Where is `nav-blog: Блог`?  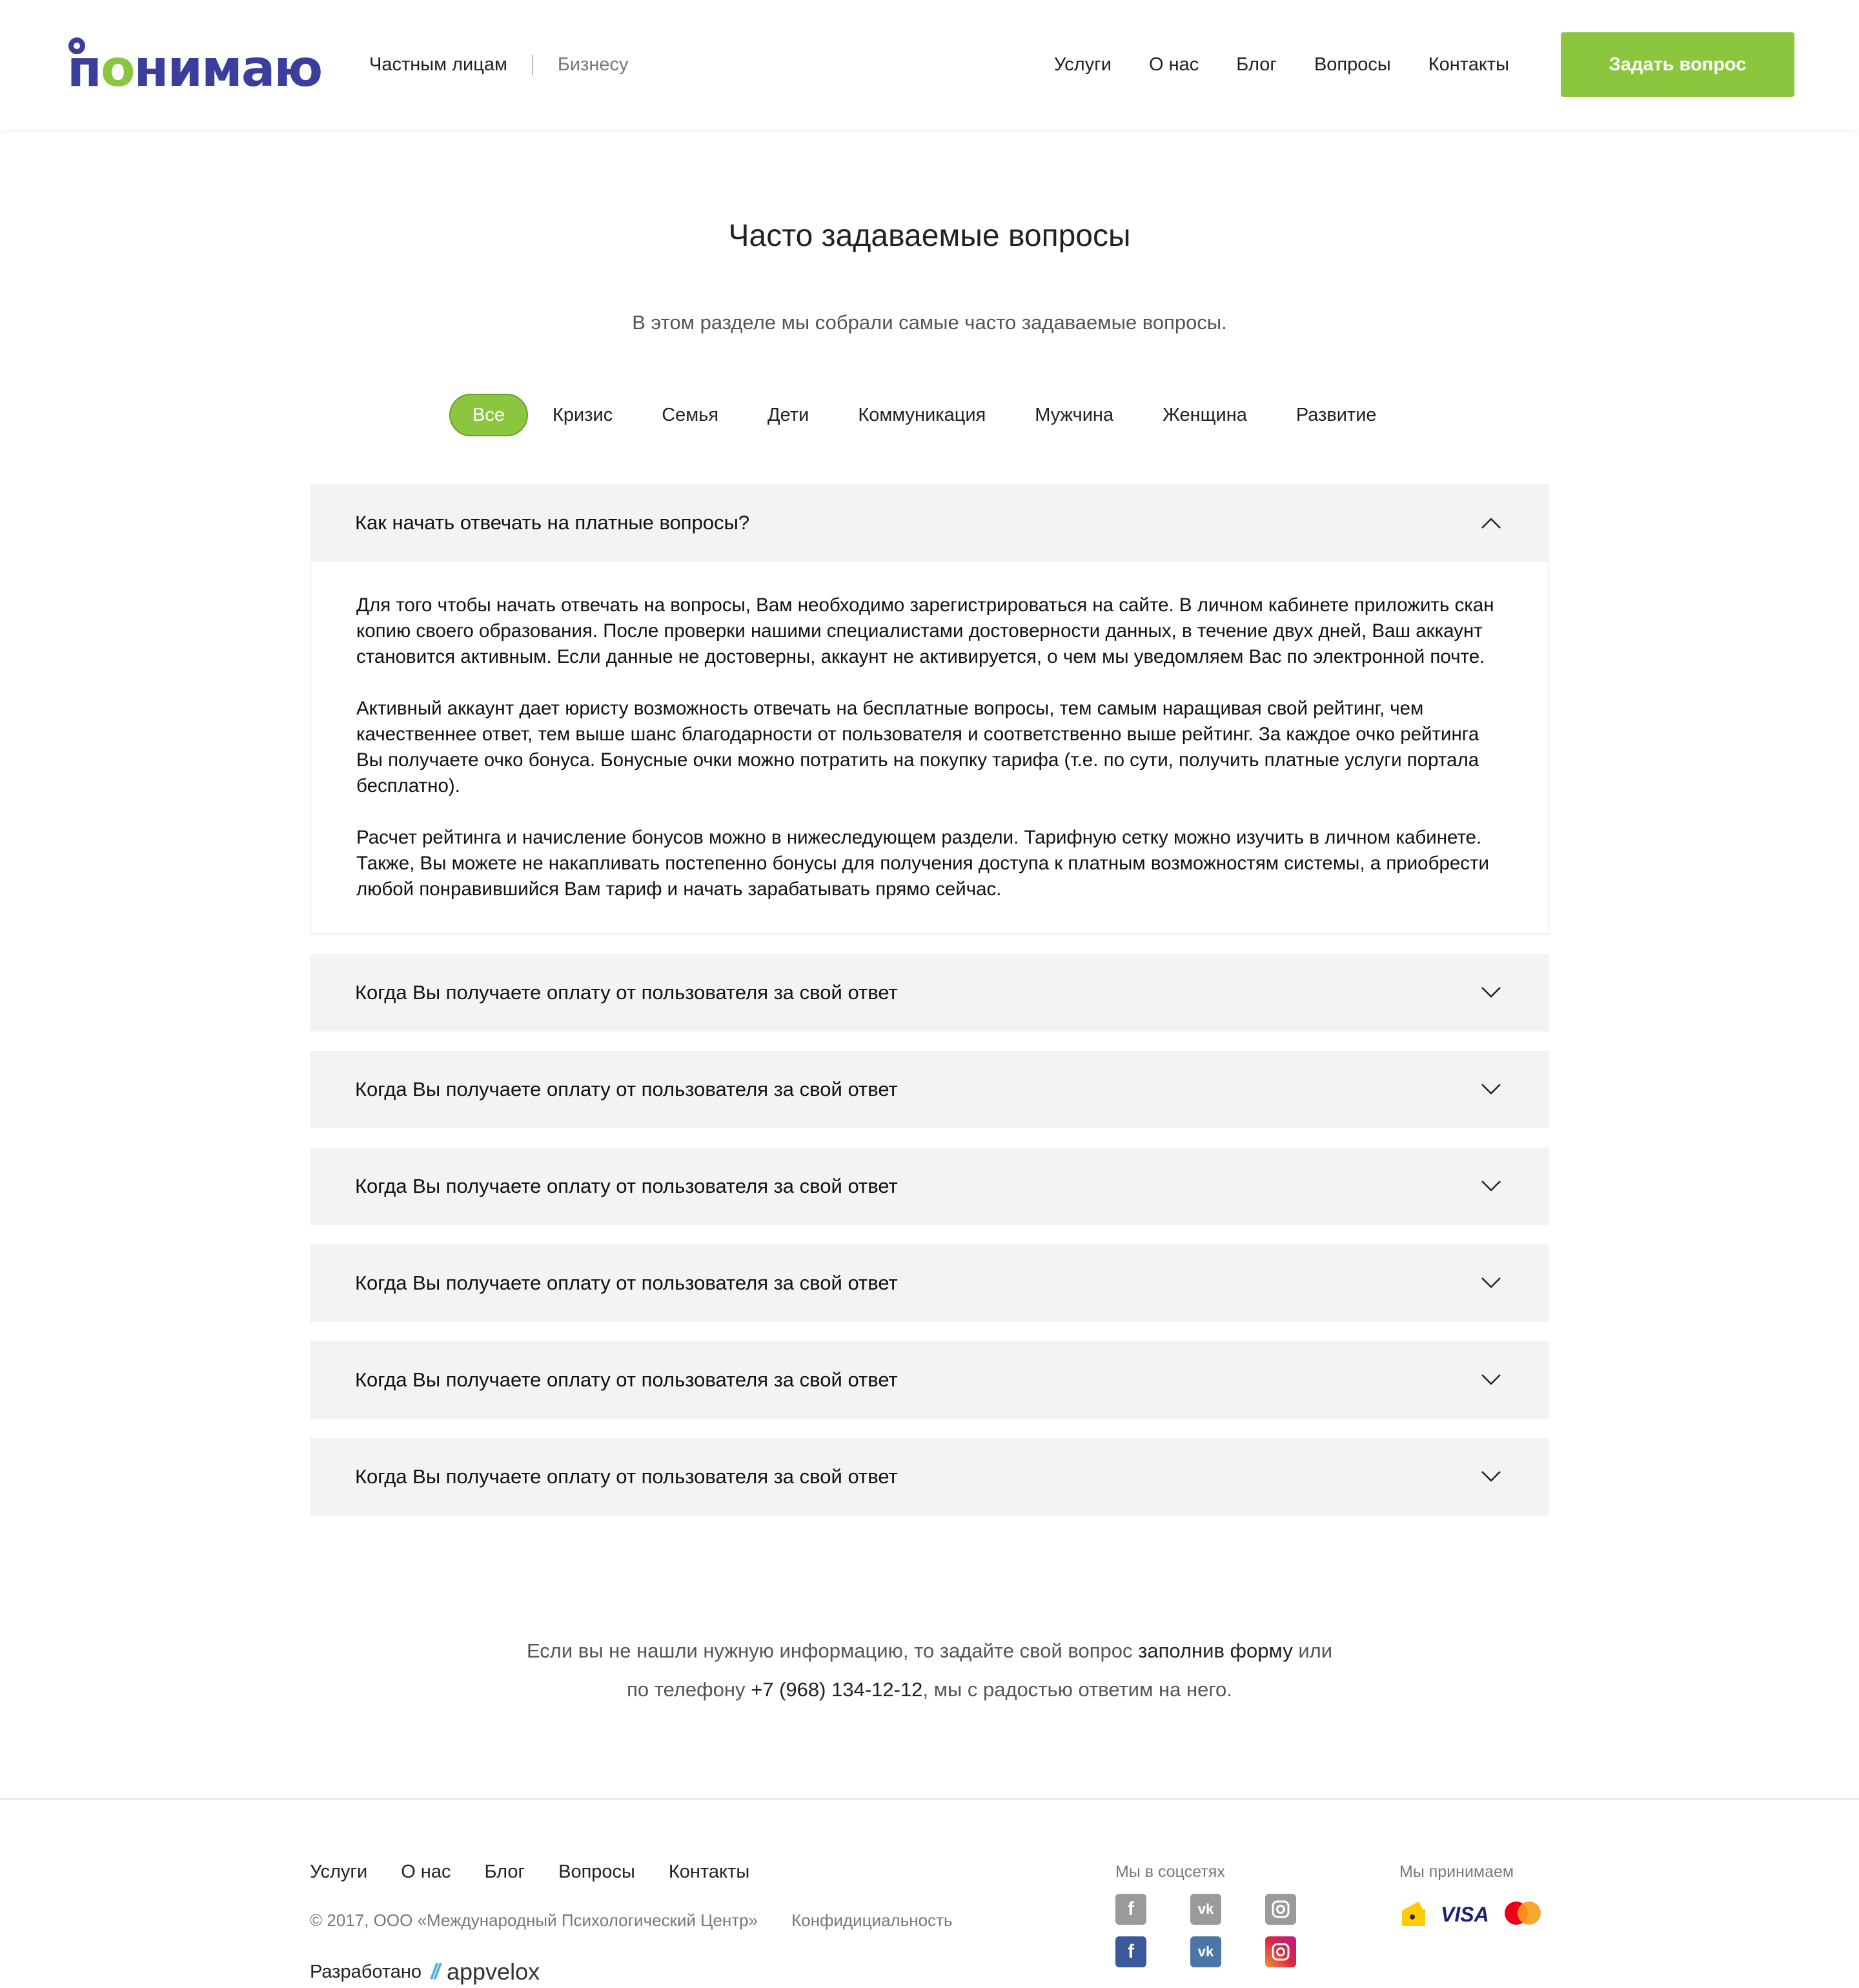
nav-blog: Блог is located at coordinates (1256, 65).